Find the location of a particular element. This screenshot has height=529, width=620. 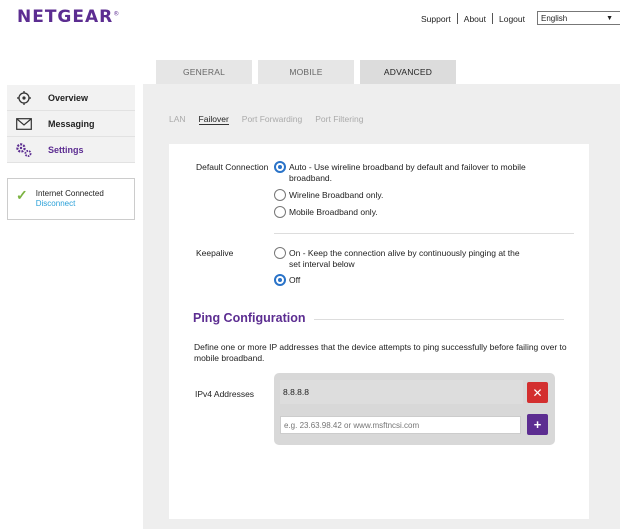

ping-configuration-title: Ping Configuration is located at coordinates (249, 318).